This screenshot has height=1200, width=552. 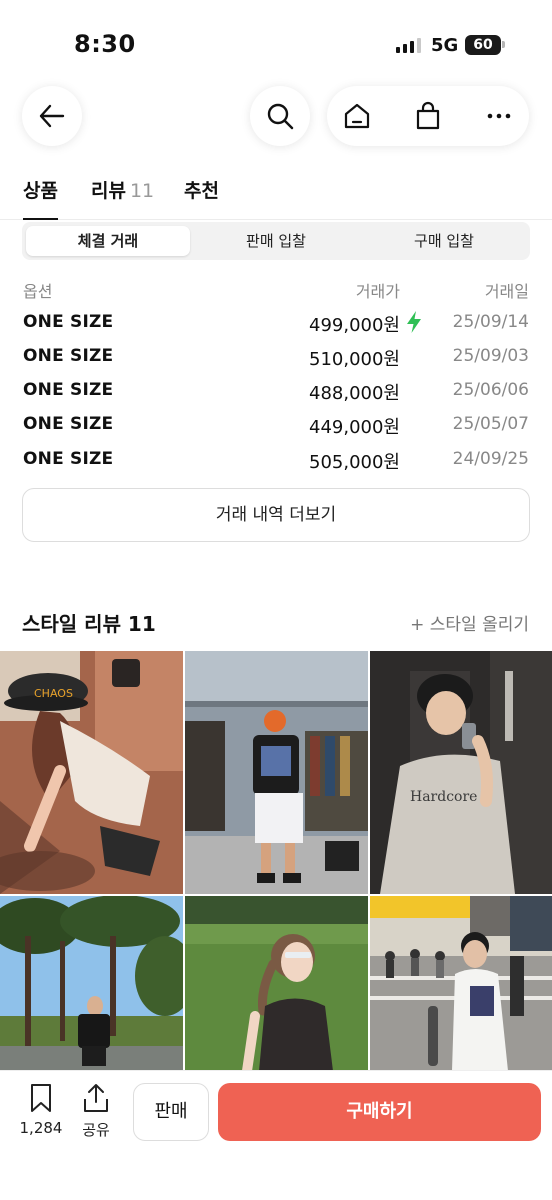 I want to click on bottom-action-bar: 1,284 공유 판매 구매하기, so click(x=276, y=1135).